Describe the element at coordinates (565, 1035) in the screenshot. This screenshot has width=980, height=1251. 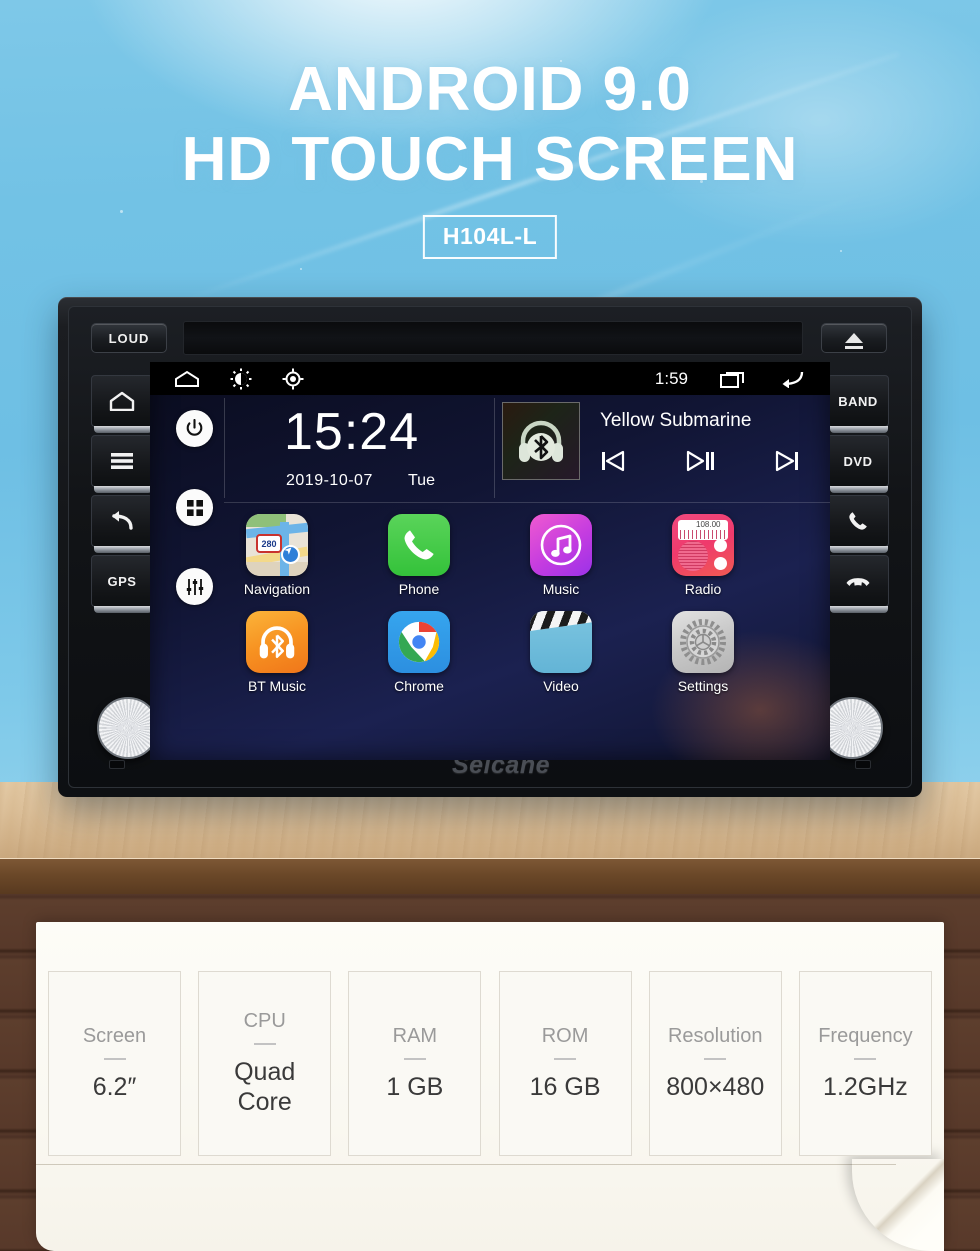
I see `spec-label: ROM` at that location.